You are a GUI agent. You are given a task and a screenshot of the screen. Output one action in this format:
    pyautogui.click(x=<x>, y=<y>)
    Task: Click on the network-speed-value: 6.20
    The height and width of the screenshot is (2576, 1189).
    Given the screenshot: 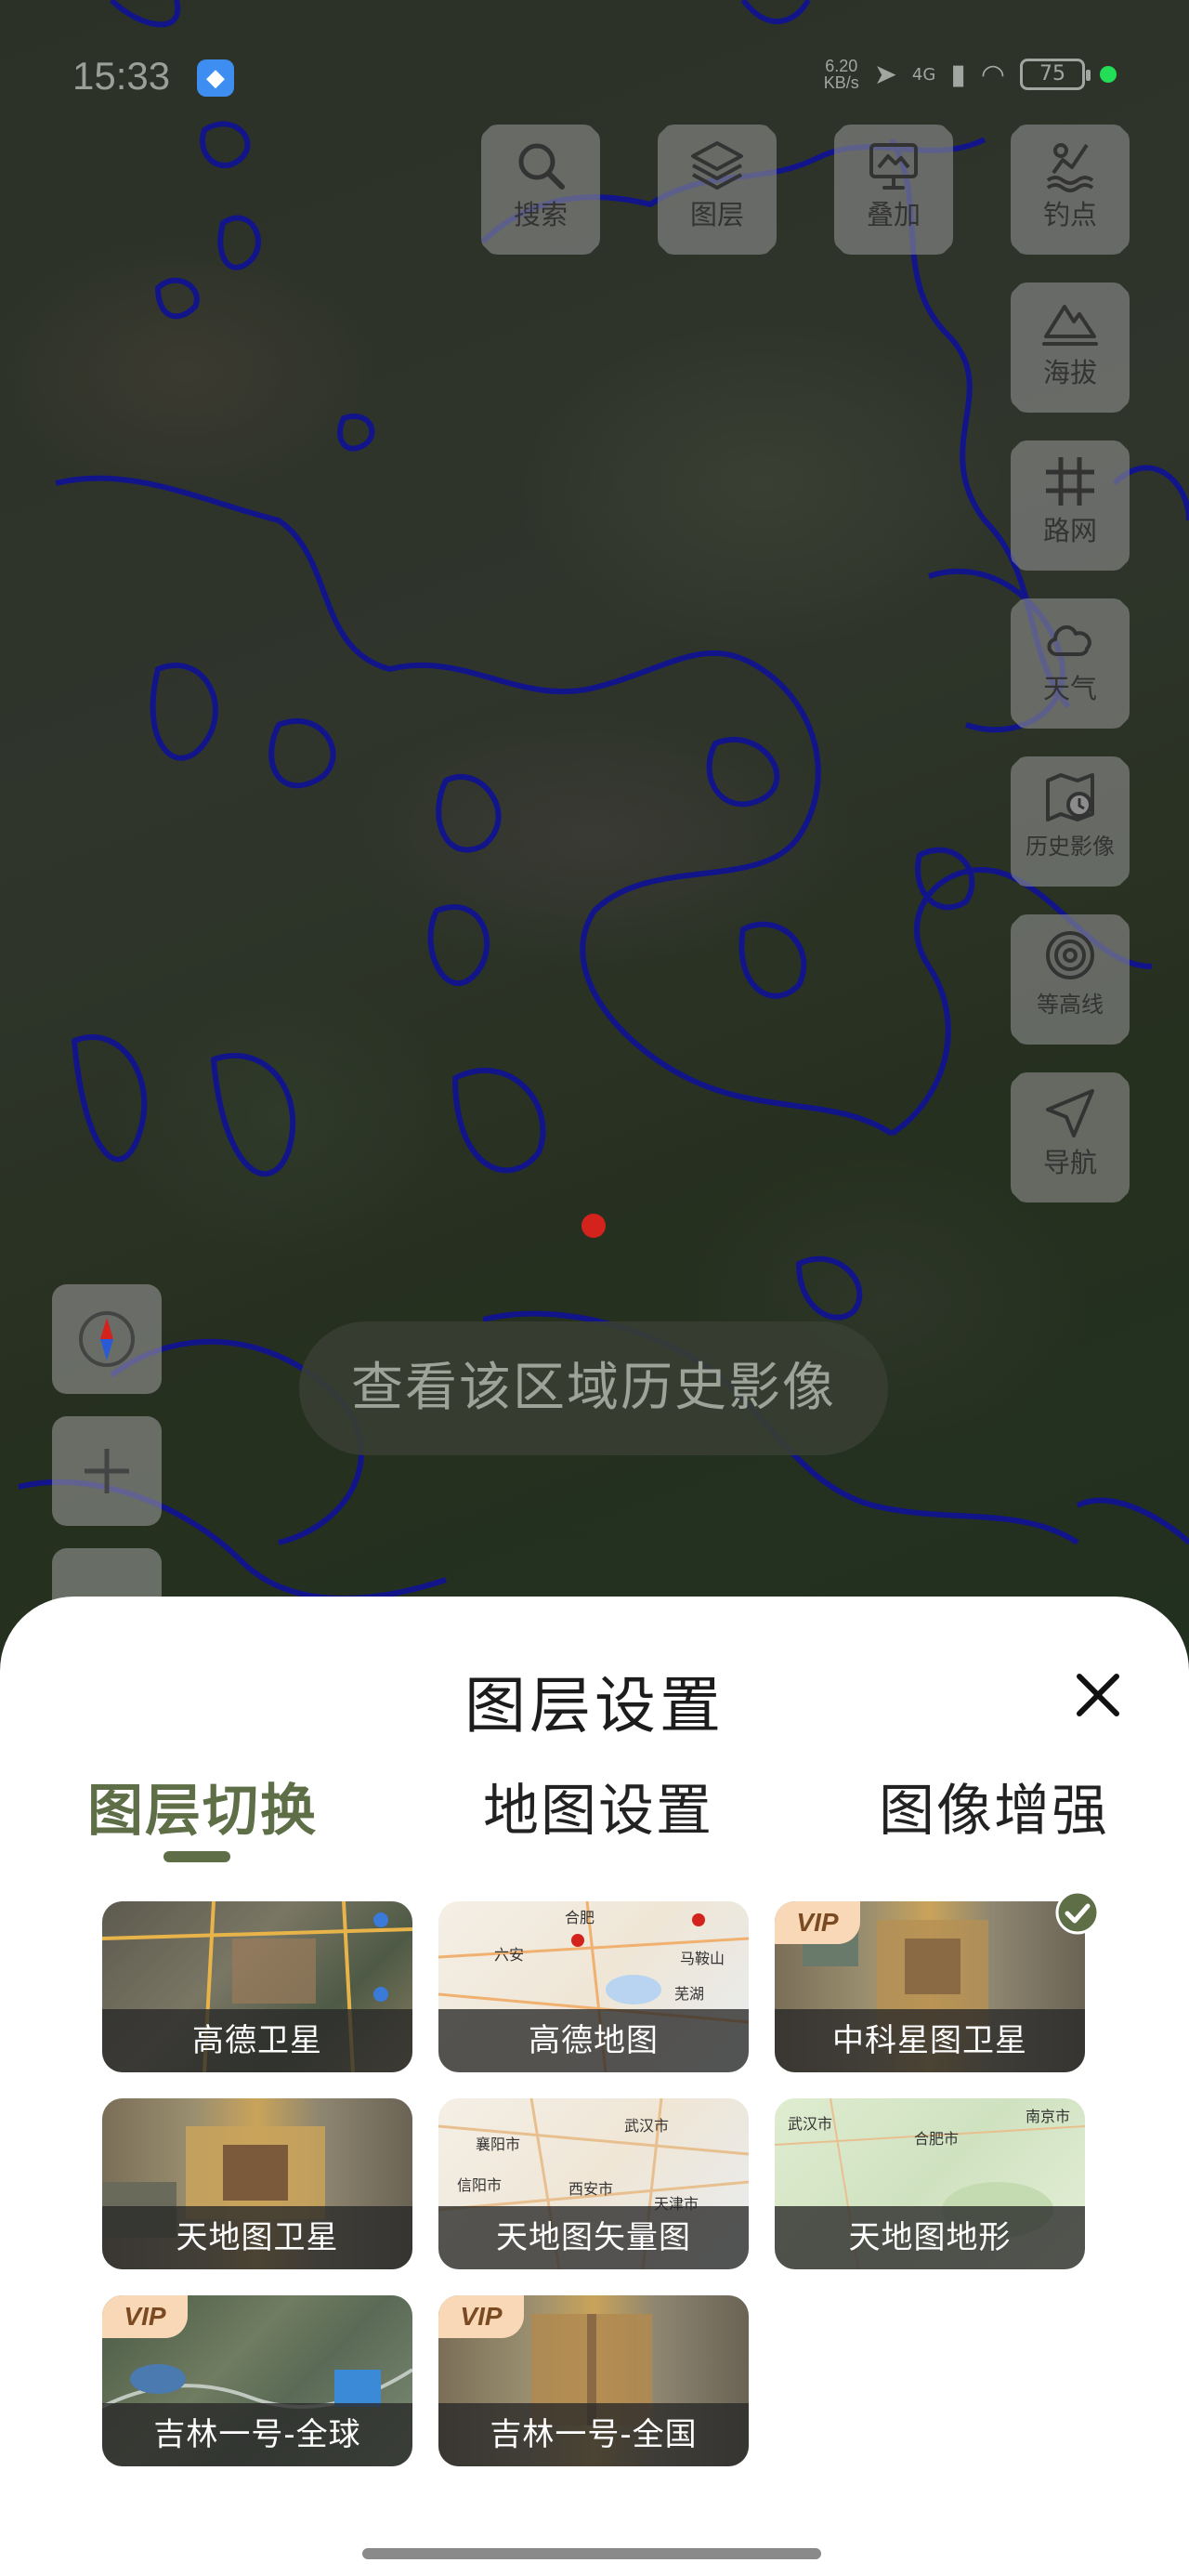 What is the action you would take?
    pyautogui.click(x=842, y=66)
    